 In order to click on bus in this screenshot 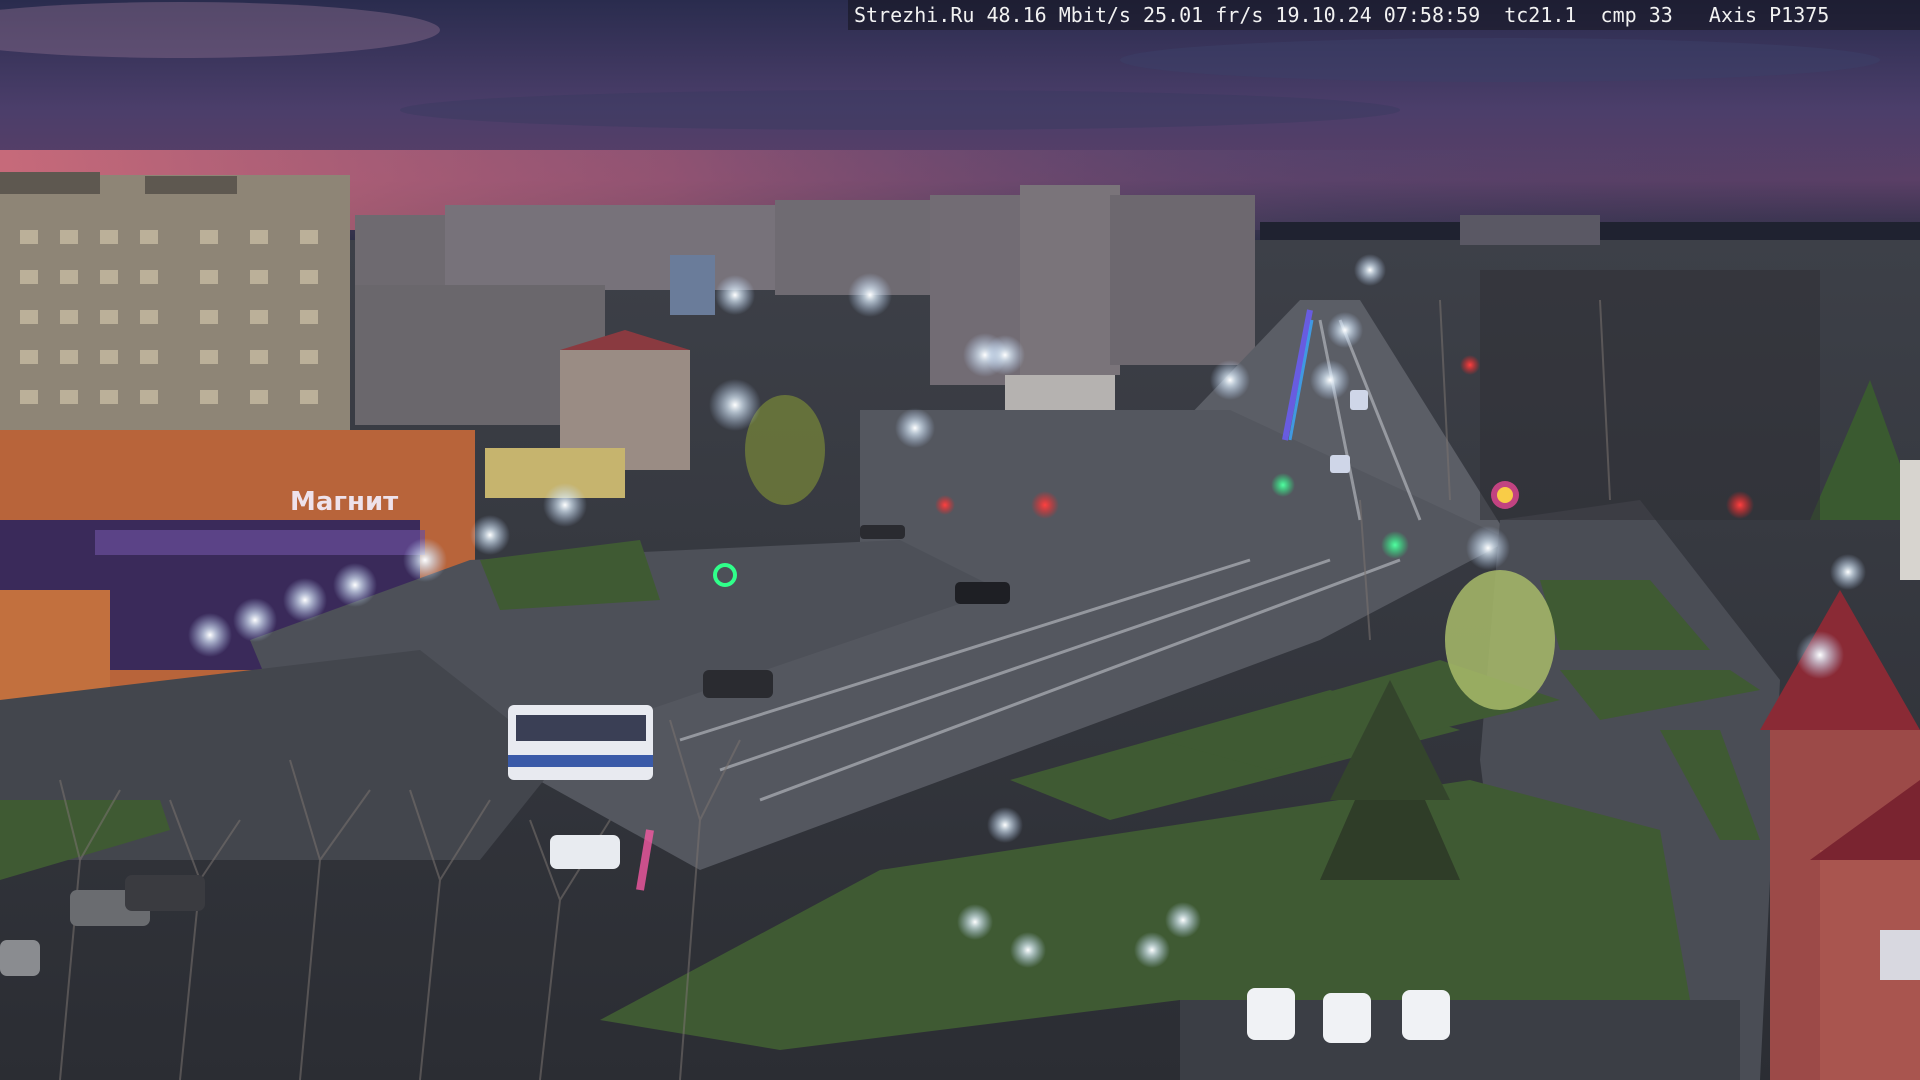, I will do `click(580, 742)`.